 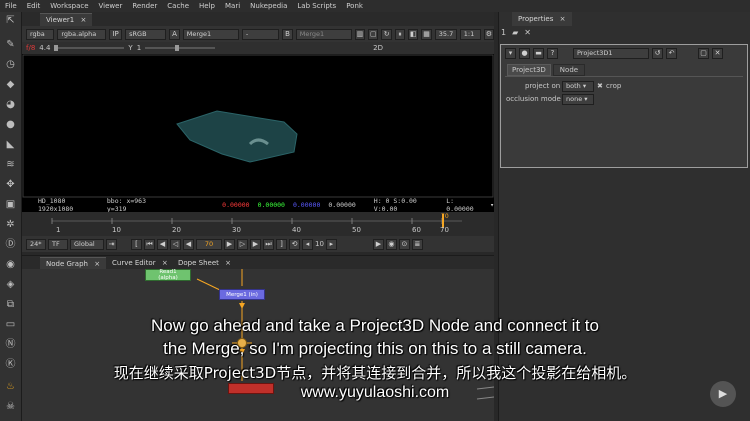 I want to click on deep-icon: Ⓓ, so click(x=10, y=244).